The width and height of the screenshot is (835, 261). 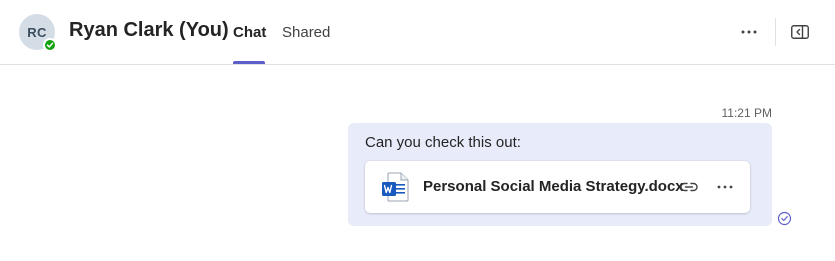 I want to click on avatar: RC, so click(x=38, y=33).